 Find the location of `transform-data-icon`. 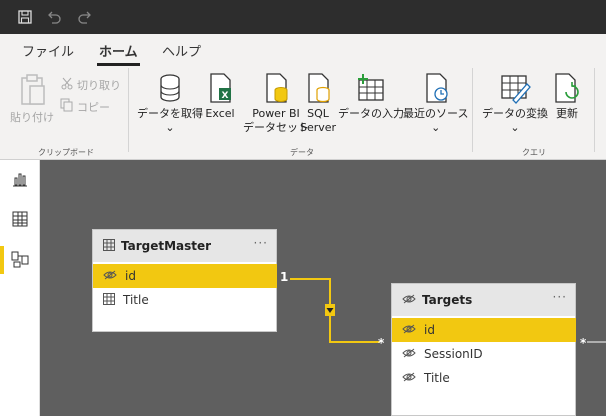

transform-data-icon is located at coordinates (515, 89).